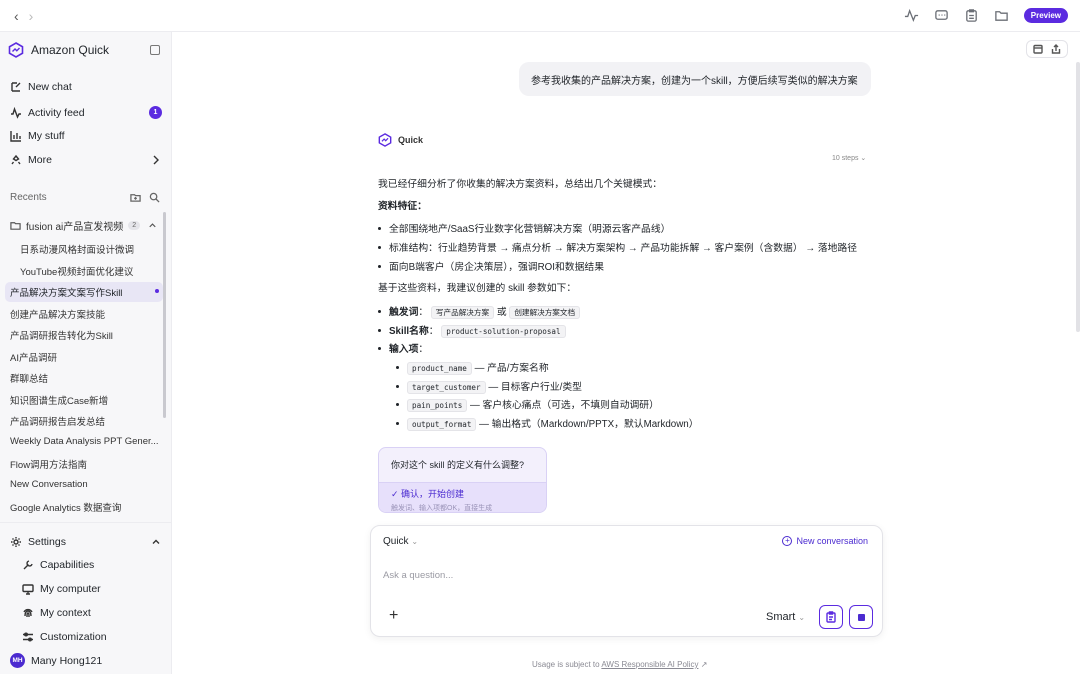 The image size is (1080, 674). What do you see at coordinates (23, 16) in the screenshot?
I see `history-nav: ‹ ›` at bounding box center [23, 16].